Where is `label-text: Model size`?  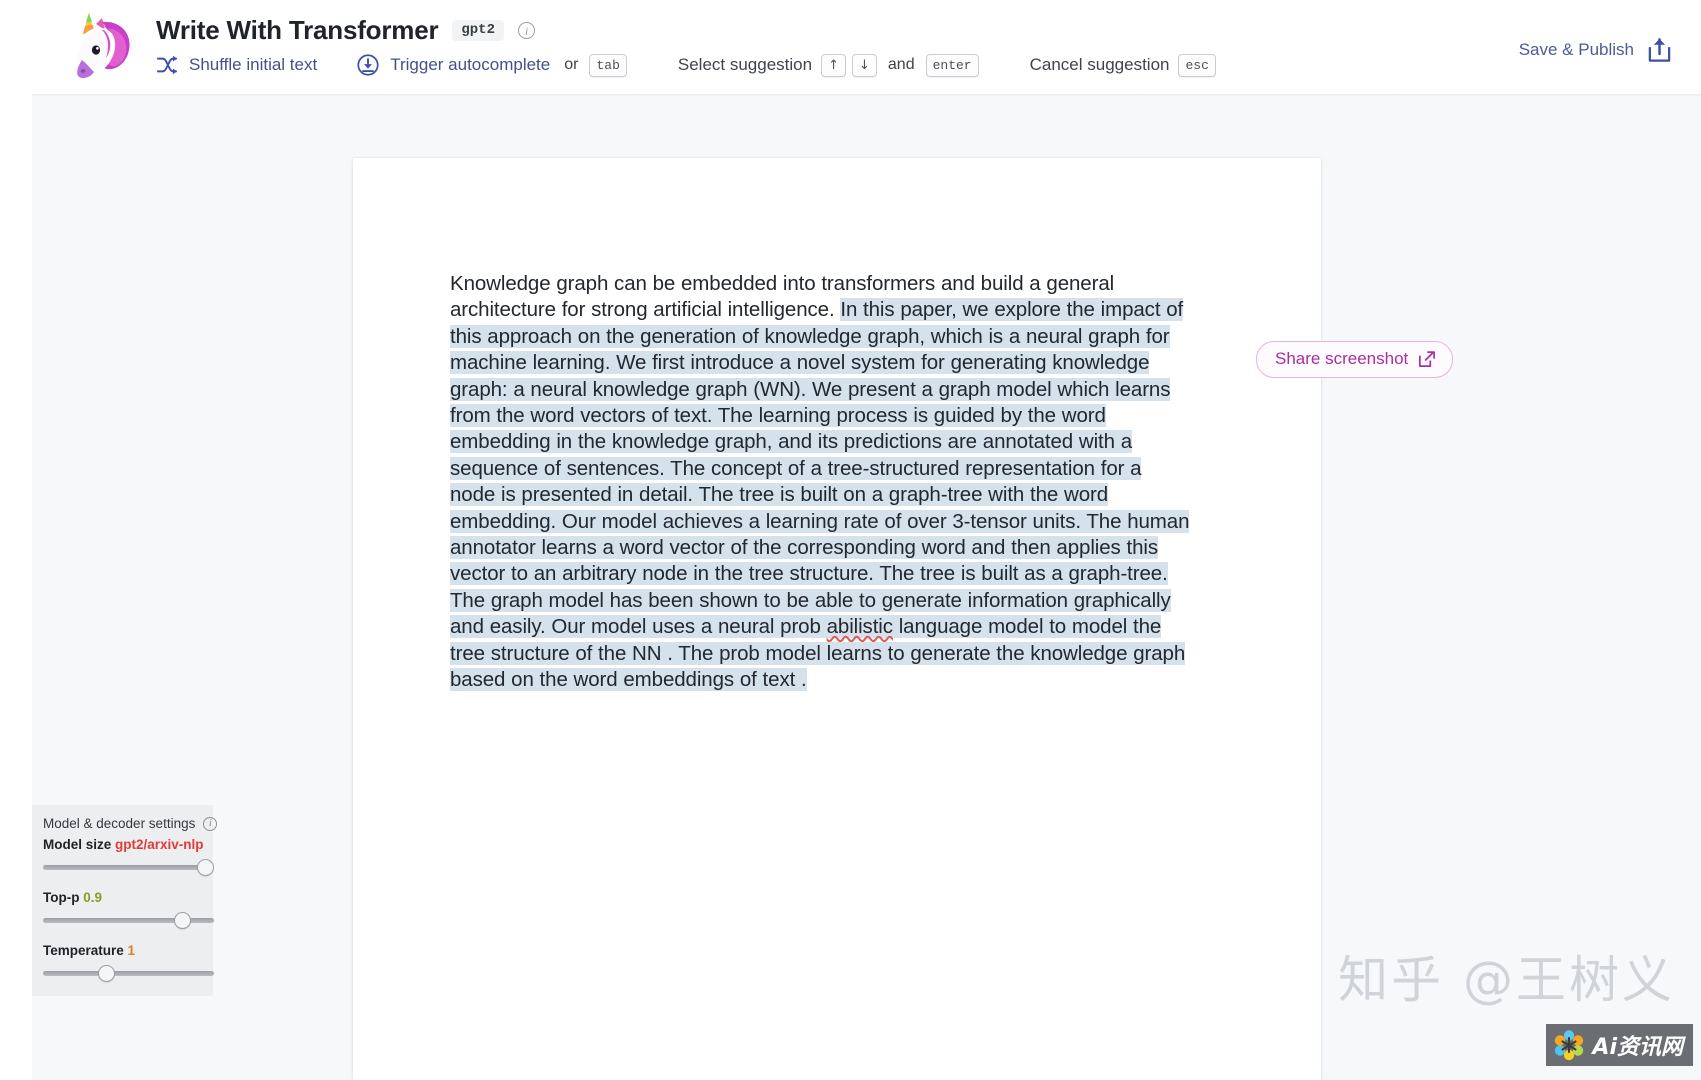 label-text: Model size is located at coordinates (77, 844).